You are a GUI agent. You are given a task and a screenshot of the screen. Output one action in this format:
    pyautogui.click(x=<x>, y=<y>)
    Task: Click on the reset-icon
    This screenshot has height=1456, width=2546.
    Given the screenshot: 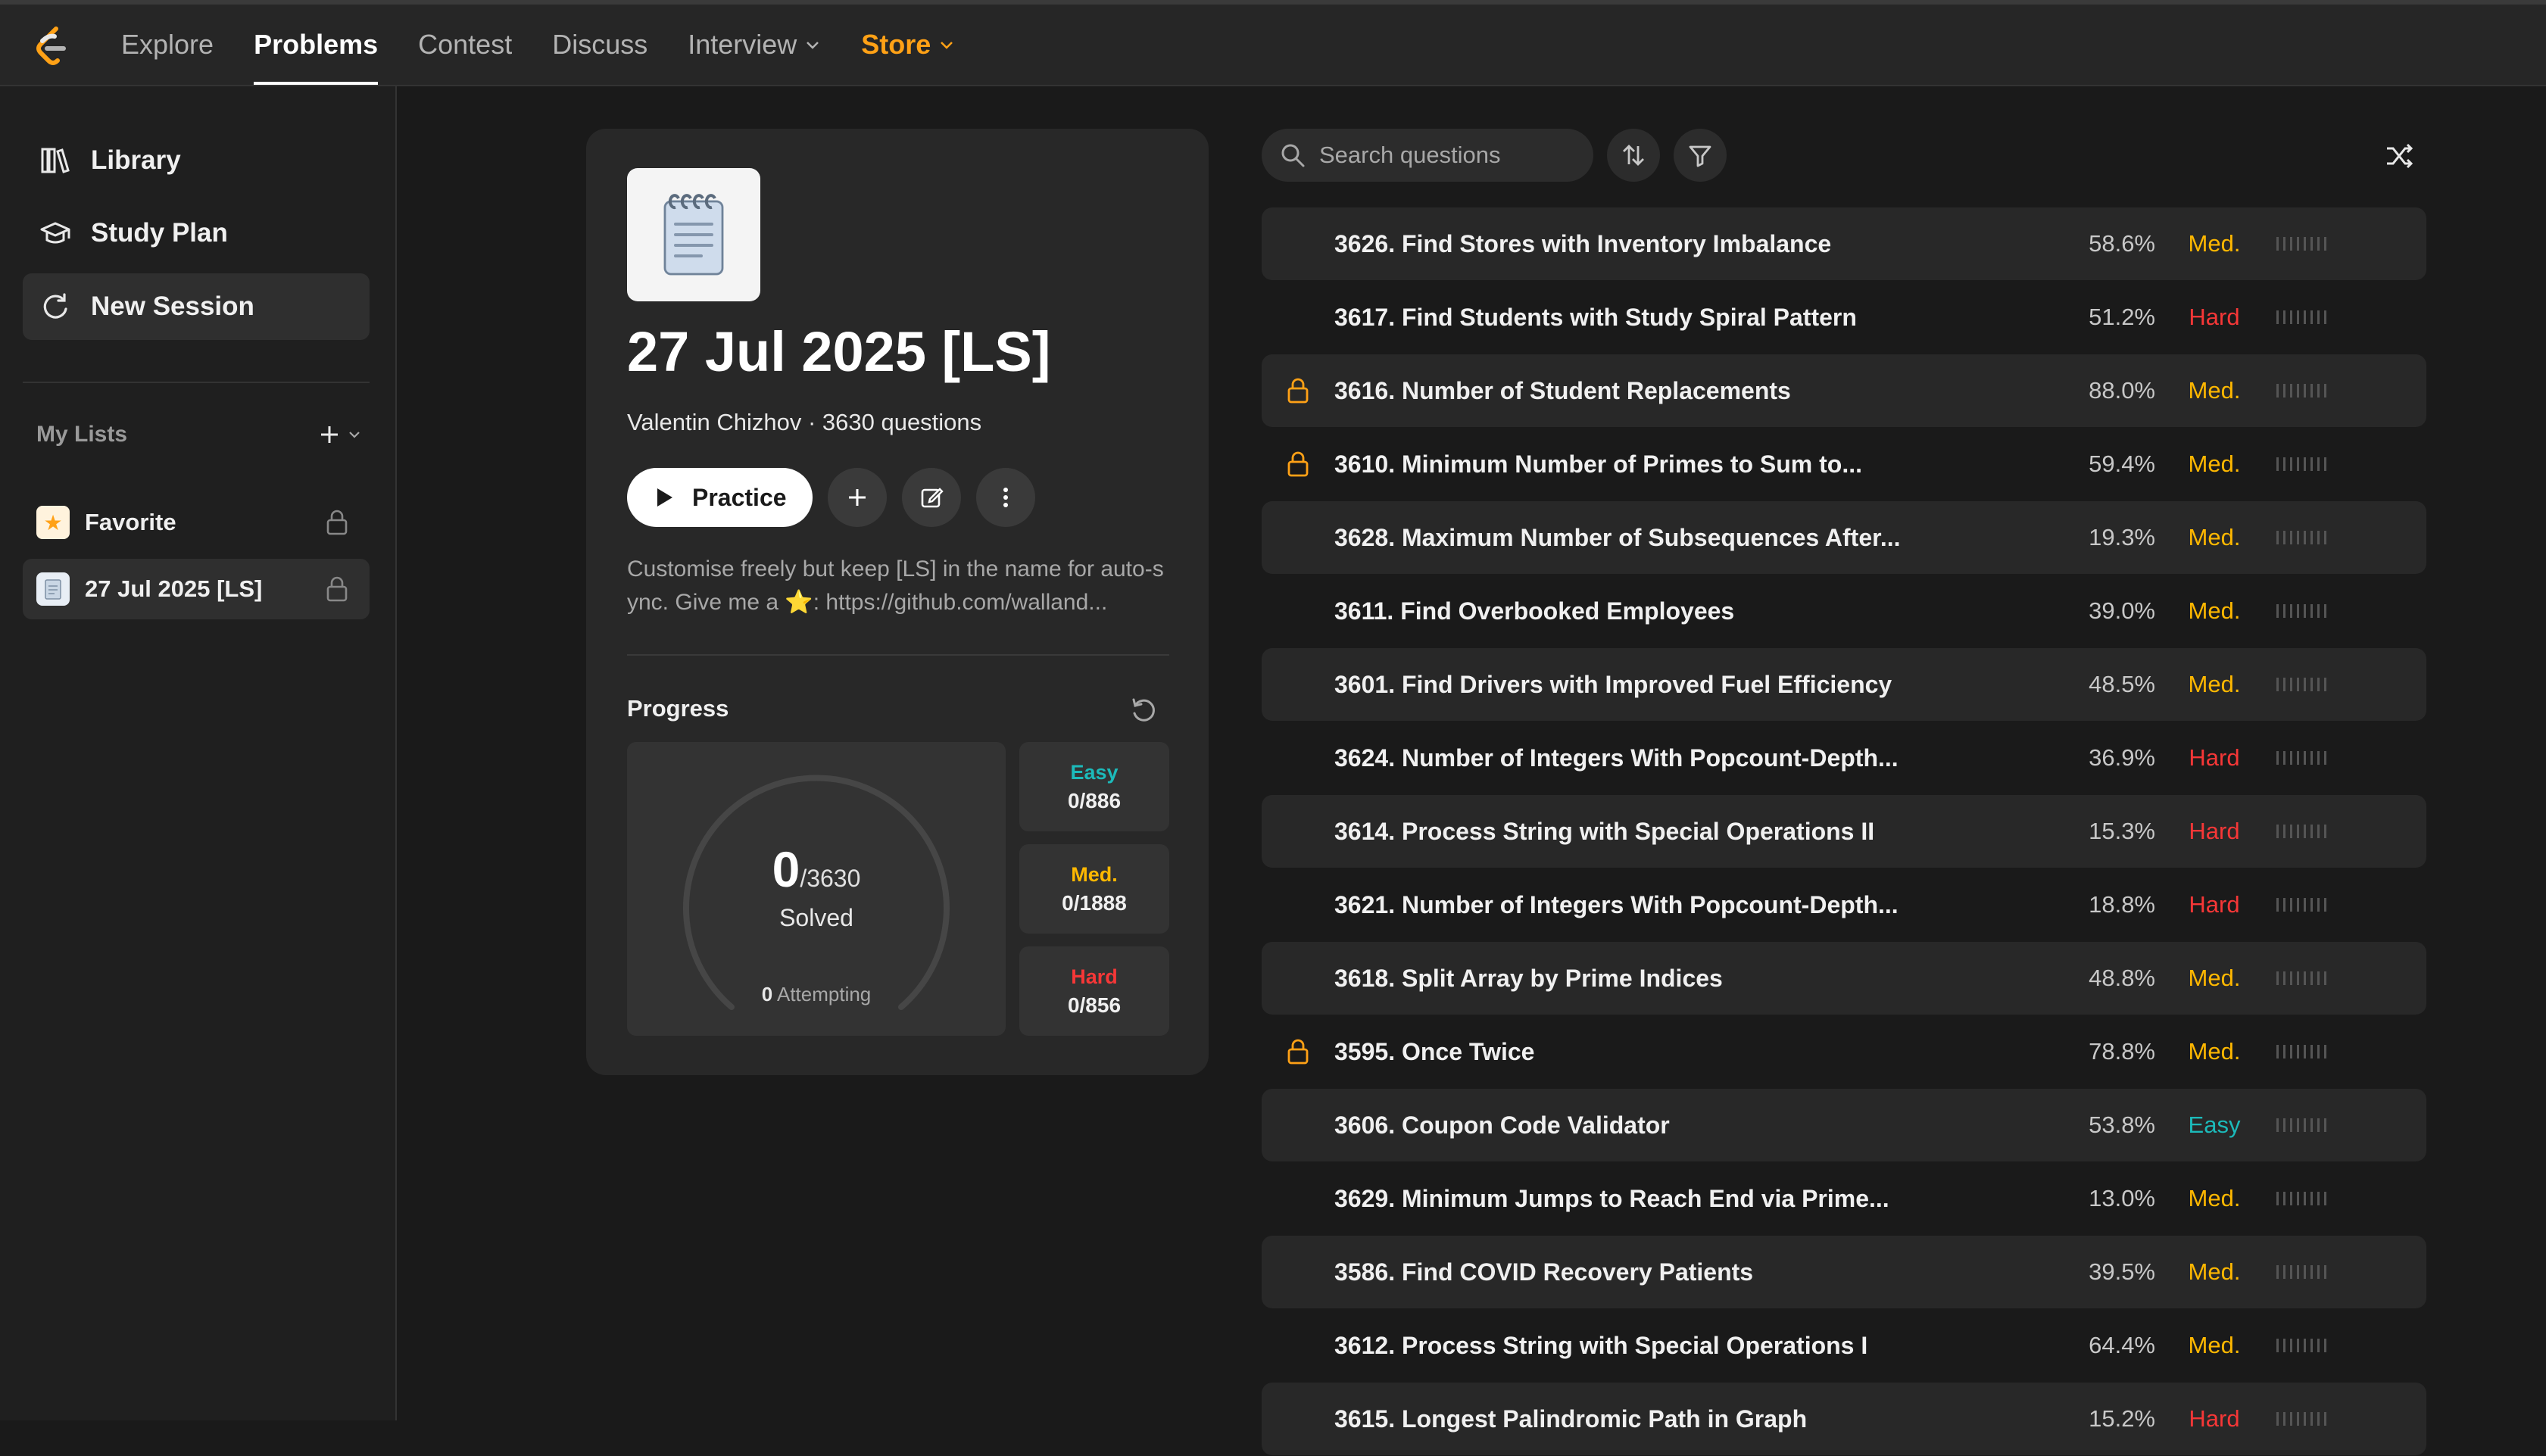 What is the action you would take?
    pyautogui.click(x=1144, y=710)
    